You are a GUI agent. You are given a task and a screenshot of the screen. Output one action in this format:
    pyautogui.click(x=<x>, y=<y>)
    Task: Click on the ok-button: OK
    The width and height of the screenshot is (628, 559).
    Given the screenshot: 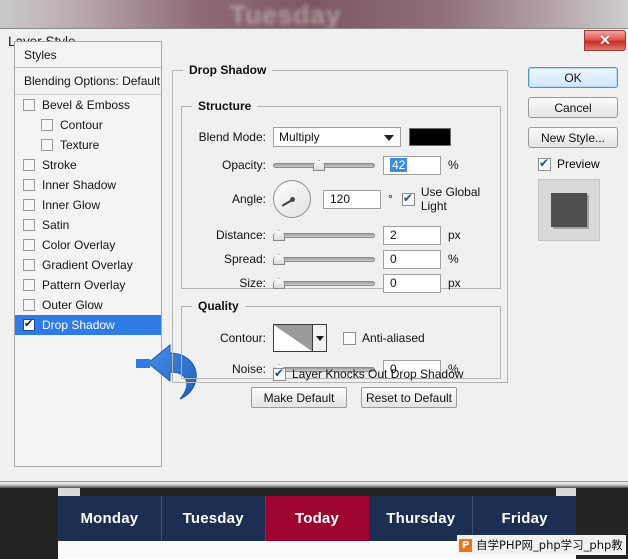 What is the action you would take?
    pyautogui.click(x=573, y=77)
    